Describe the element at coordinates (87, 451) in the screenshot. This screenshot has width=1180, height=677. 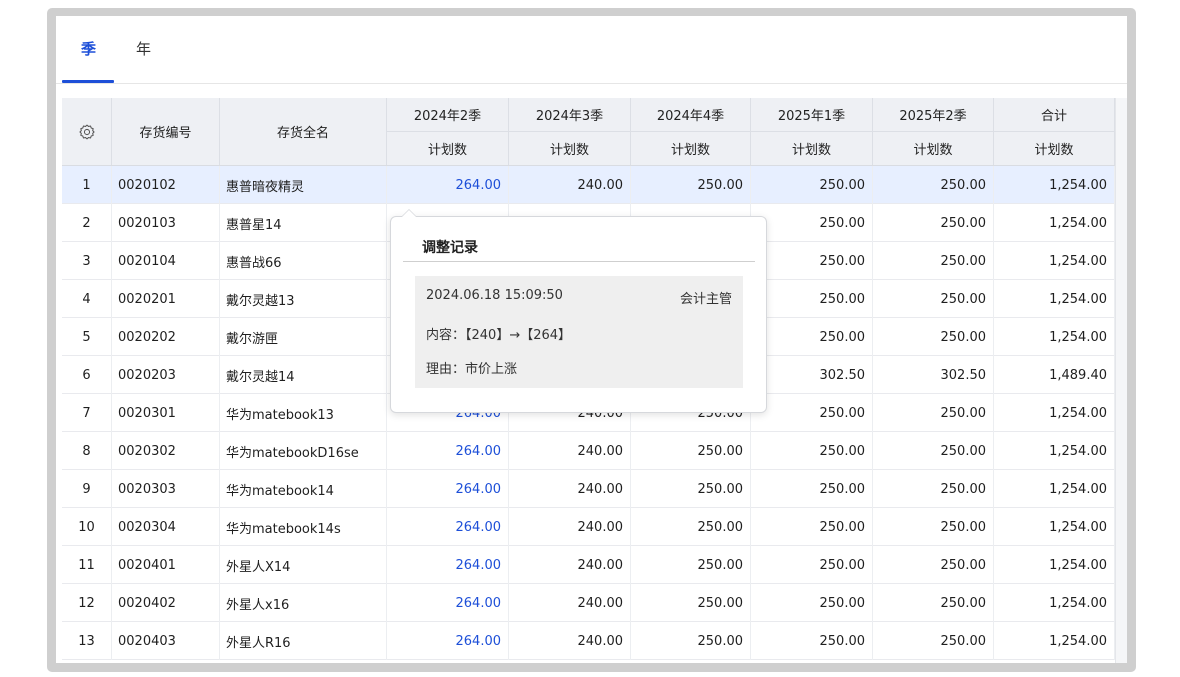
I see `row-index: 8` at that location.